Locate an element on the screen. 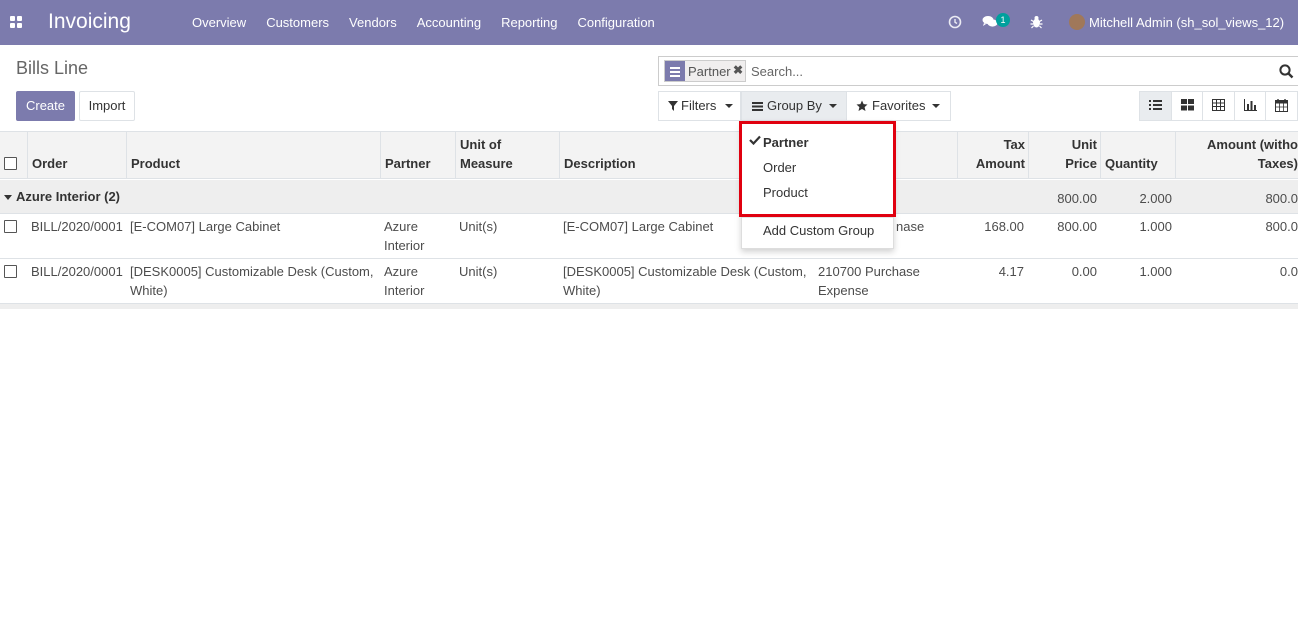 The width and height of the screenshot is (1298, 620). menu-configuration: Configuration is located at coordinates (615, 22).